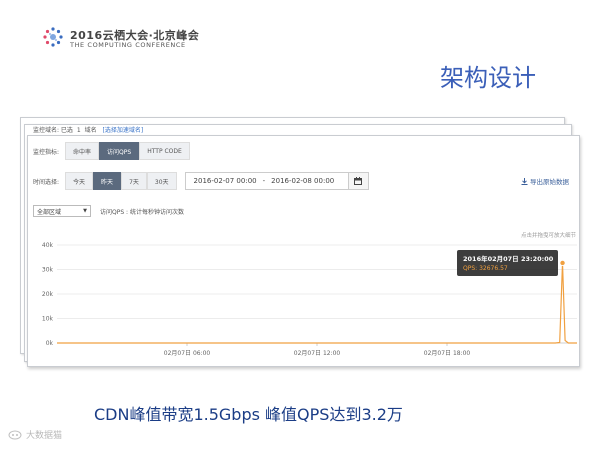 The image size is (600, 449). I want to click on tab-today: 今天, so click(79, 181).